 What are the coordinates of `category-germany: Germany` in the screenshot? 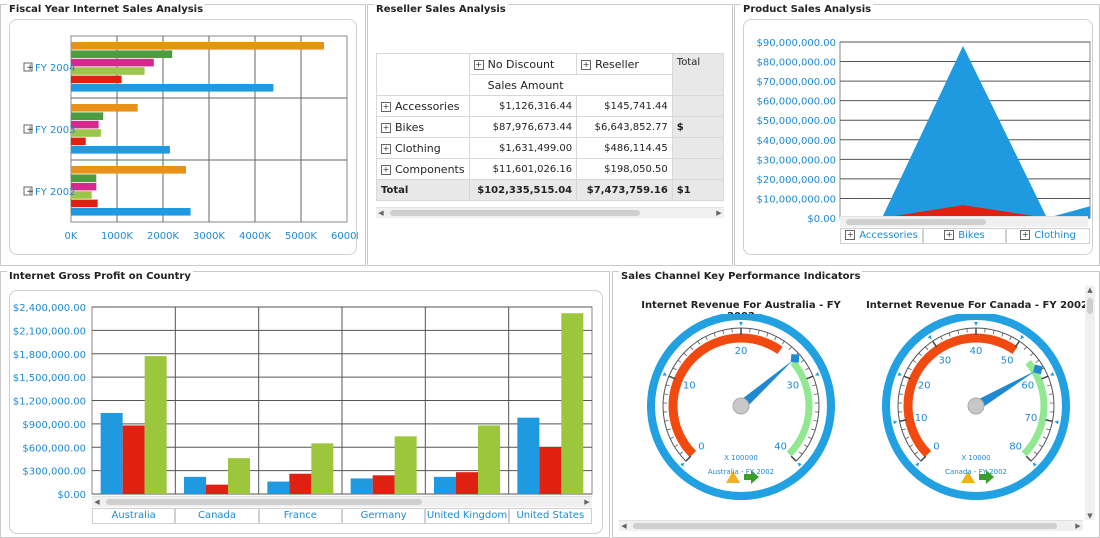 It's located at (383, 516).